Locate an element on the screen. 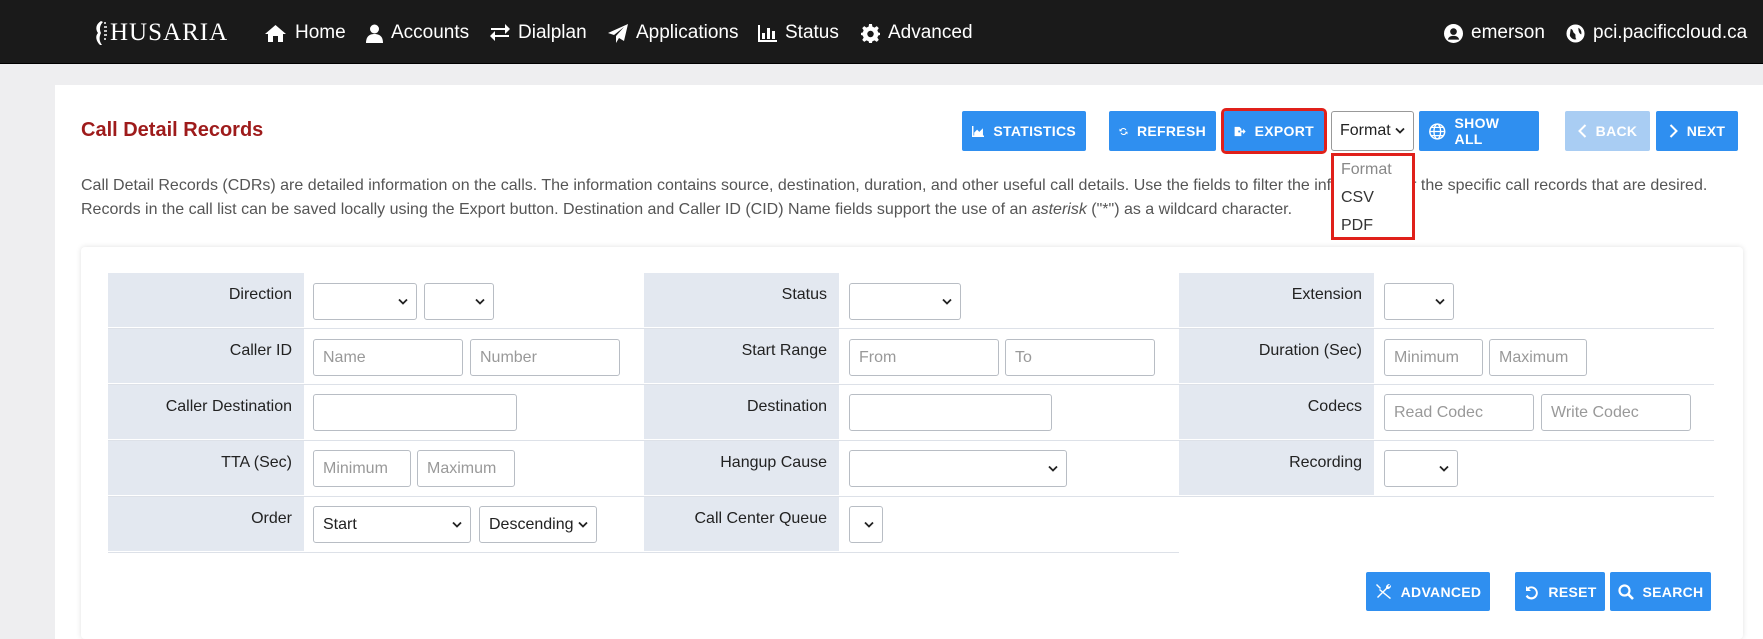  export-button: EXPORT is located at coordinates (1274, 131).